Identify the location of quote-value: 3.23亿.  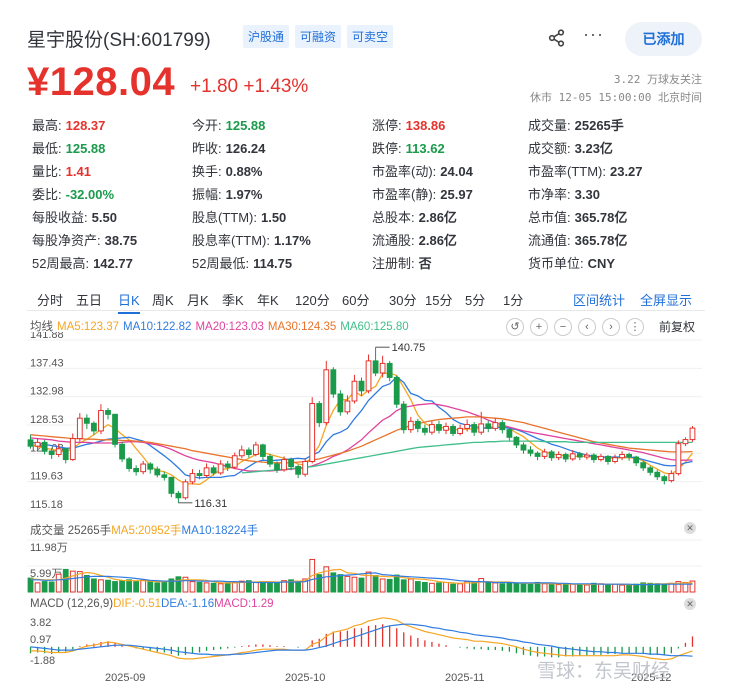
(593, 148).